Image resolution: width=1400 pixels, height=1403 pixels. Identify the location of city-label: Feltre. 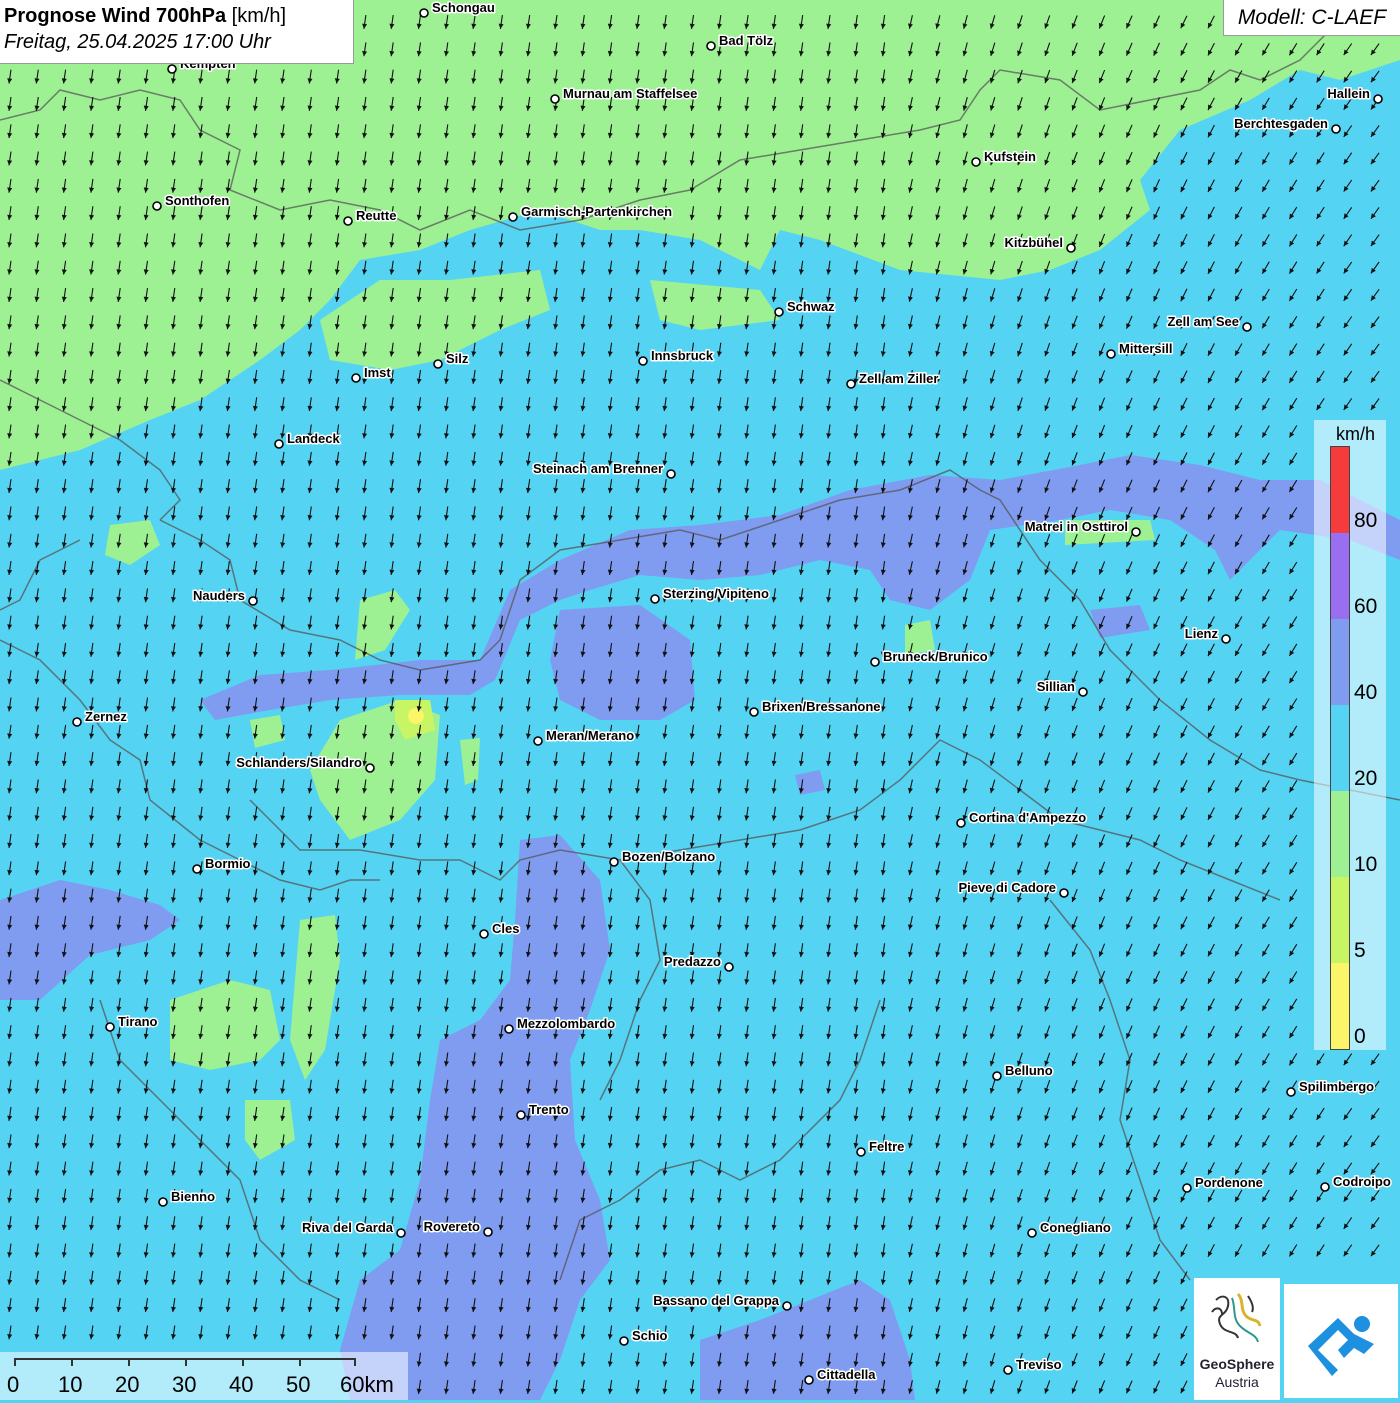
(886, 1146).